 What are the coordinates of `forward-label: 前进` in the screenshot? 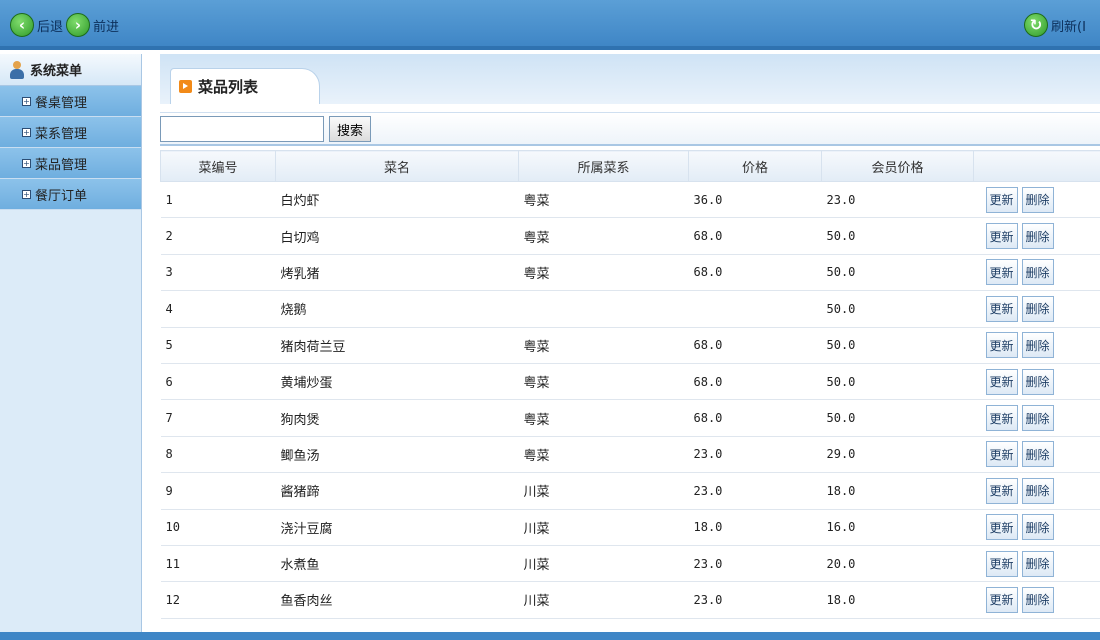 It's located at (106, 27).